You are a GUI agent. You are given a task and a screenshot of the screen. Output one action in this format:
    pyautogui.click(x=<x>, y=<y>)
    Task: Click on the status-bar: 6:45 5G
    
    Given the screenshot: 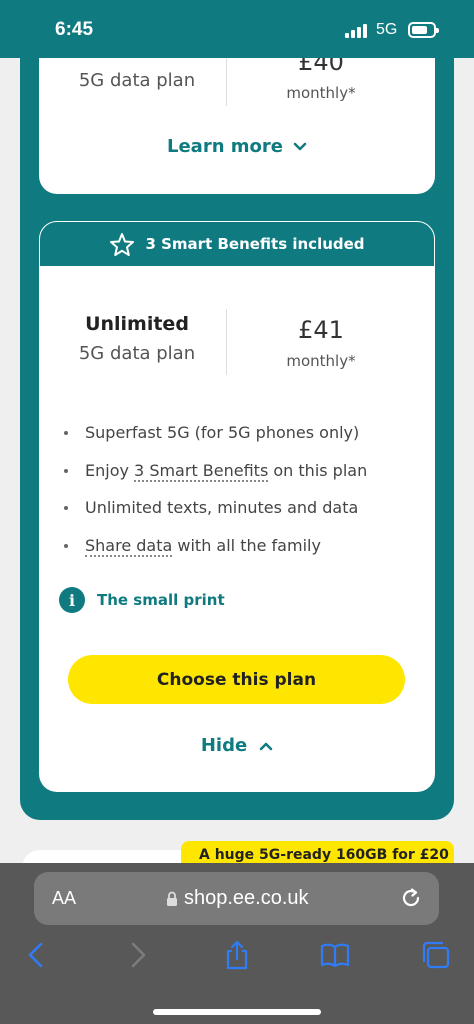 What is the action you would take?
    pyautogui.click(x=237, y=29)
    